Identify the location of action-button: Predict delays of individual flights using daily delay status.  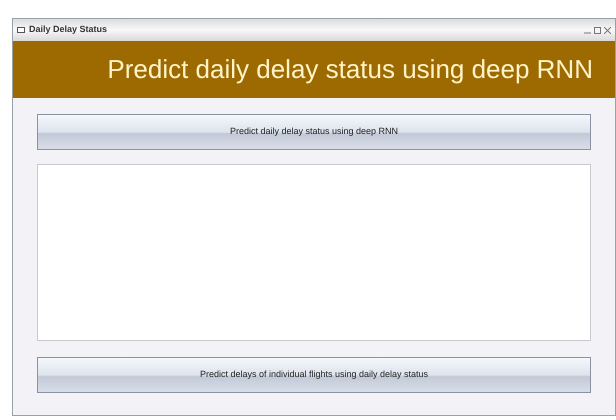
(314, 375).